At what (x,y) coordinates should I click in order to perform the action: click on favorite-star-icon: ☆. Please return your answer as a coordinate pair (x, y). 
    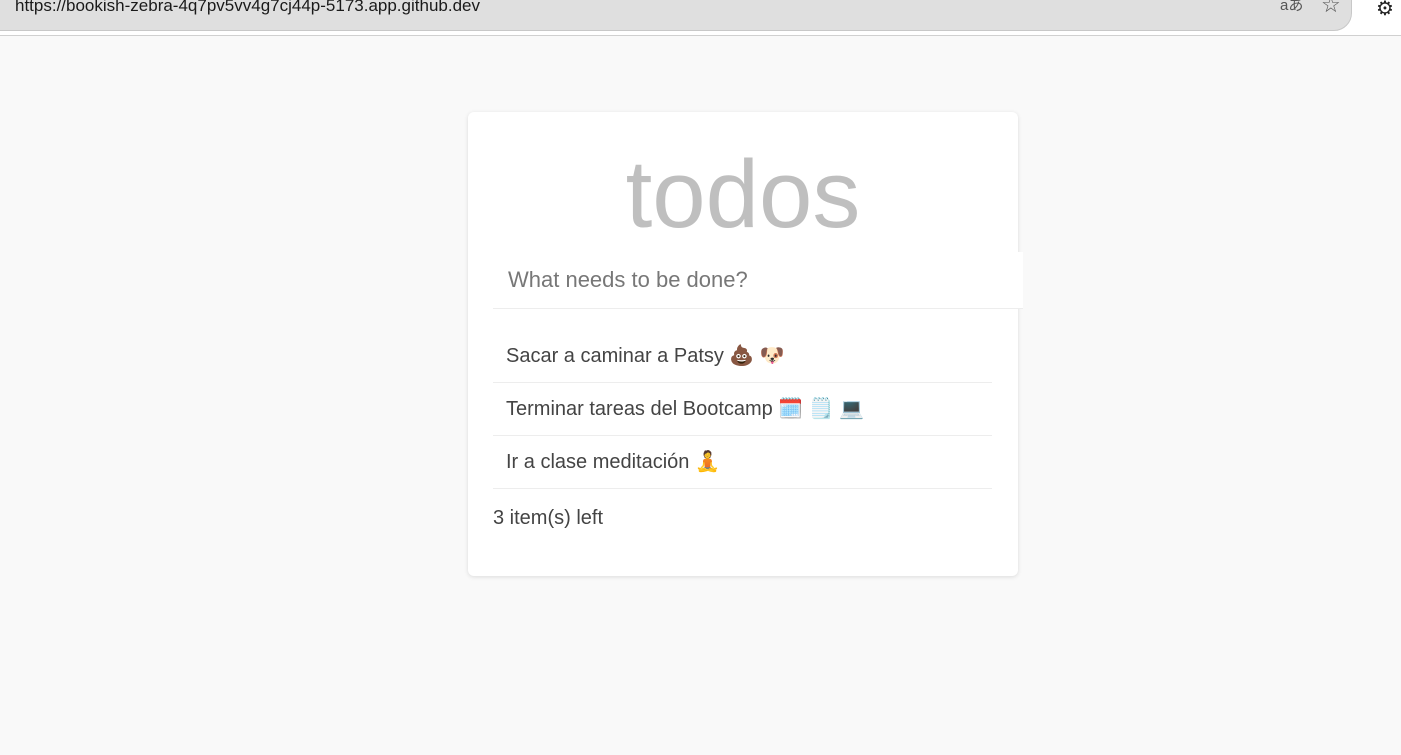
    Looking at the image, I should click on (1331, 8).